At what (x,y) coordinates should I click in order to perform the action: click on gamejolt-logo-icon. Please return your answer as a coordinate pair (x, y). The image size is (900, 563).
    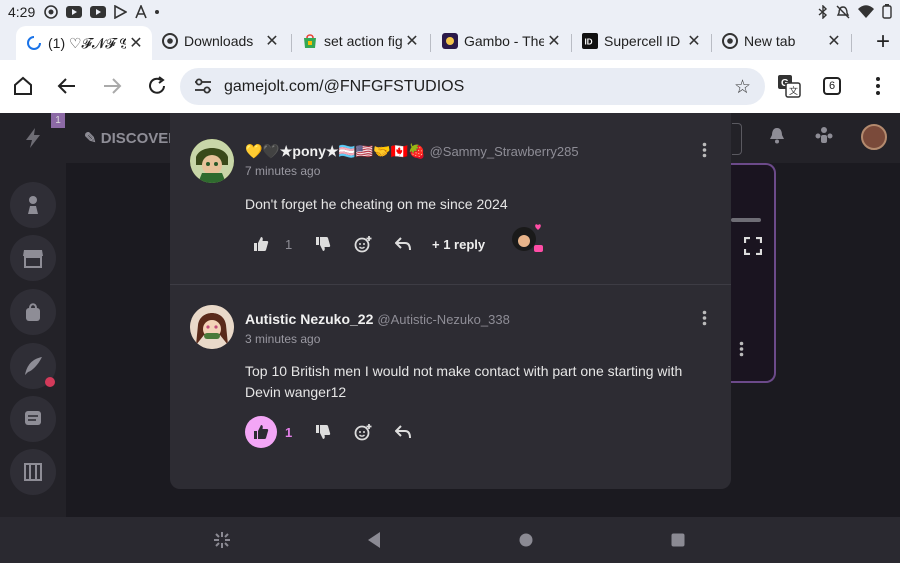
    Looking at the image, I should click on (33, 138).